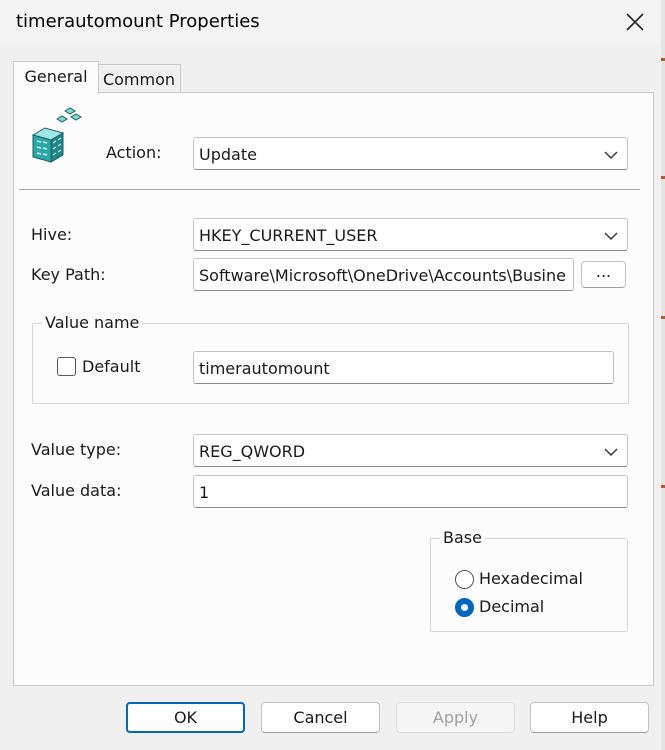 The height and width of the screenshot is (750, 665). Describe the element at coordinates (512, 606) in the screenshot. I see `decimal-label: Decimal` at that location.